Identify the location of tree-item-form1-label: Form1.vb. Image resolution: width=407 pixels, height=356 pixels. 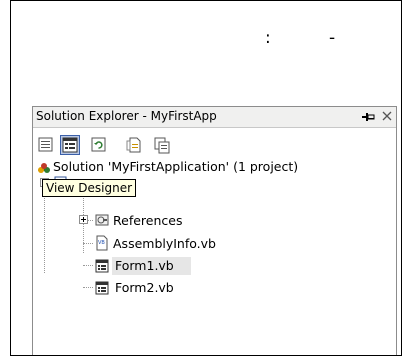
(144, 265).